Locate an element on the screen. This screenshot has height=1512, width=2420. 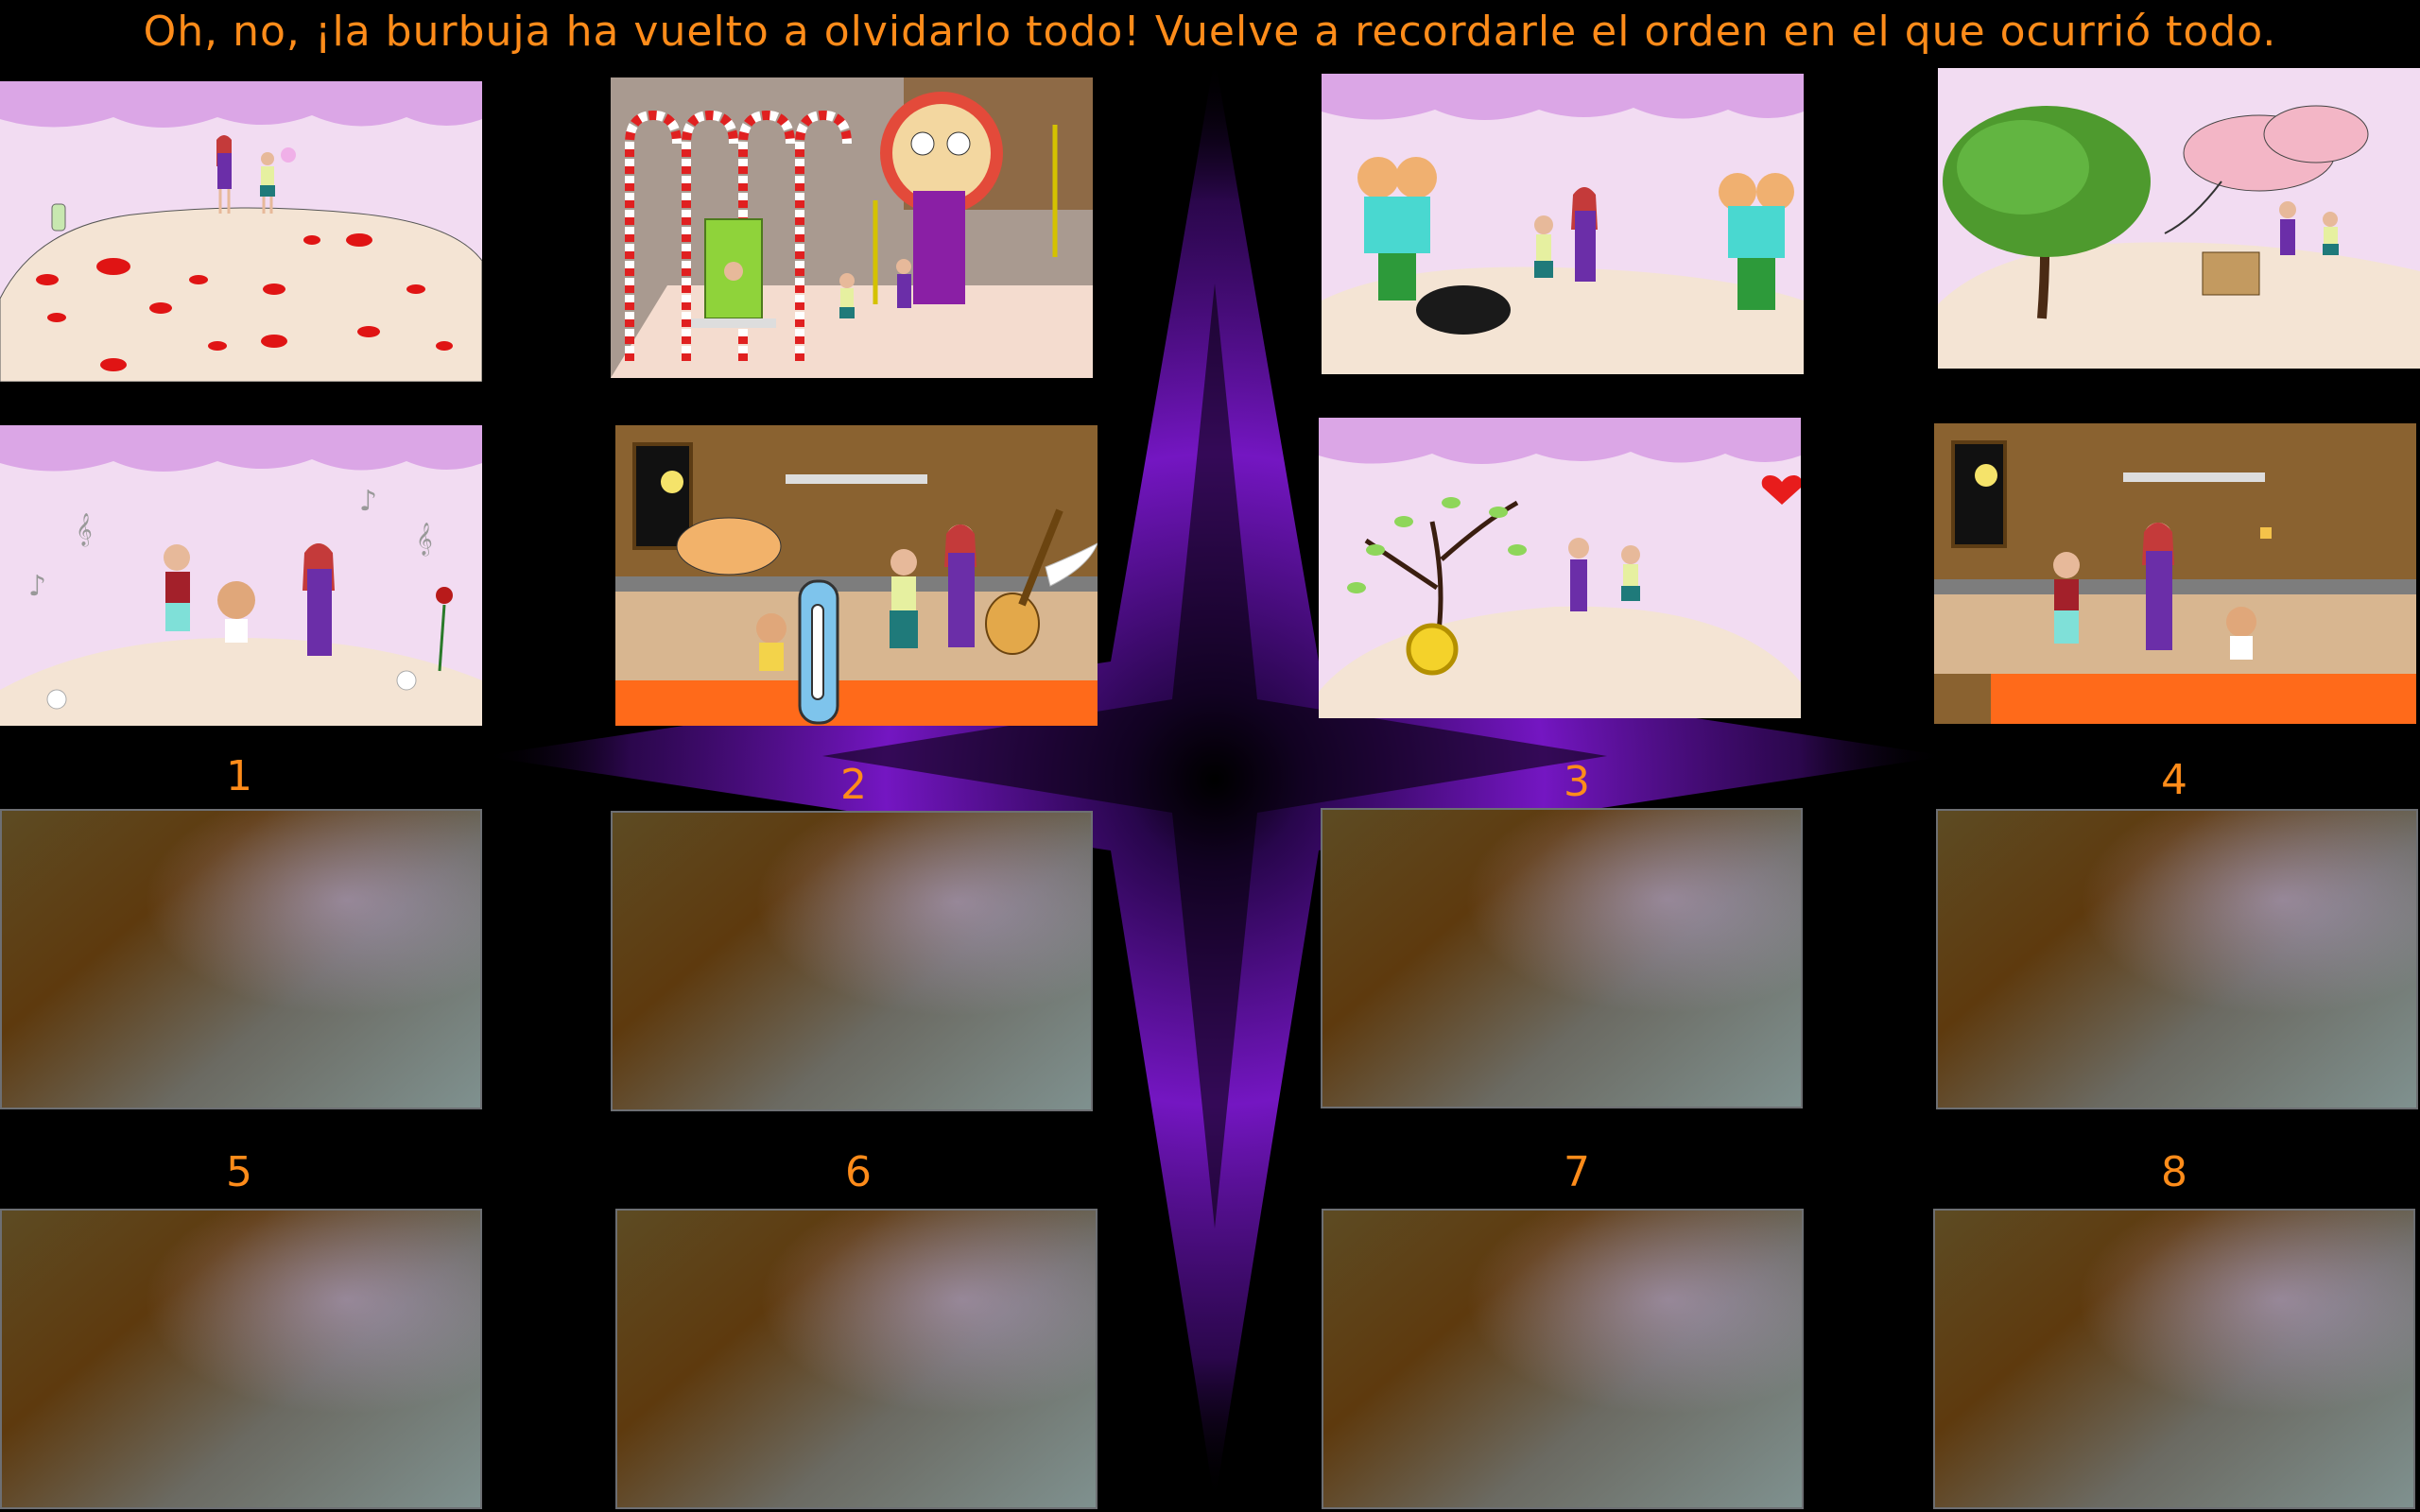
story-card-tape-tree is located at coordinates (1560, 568).